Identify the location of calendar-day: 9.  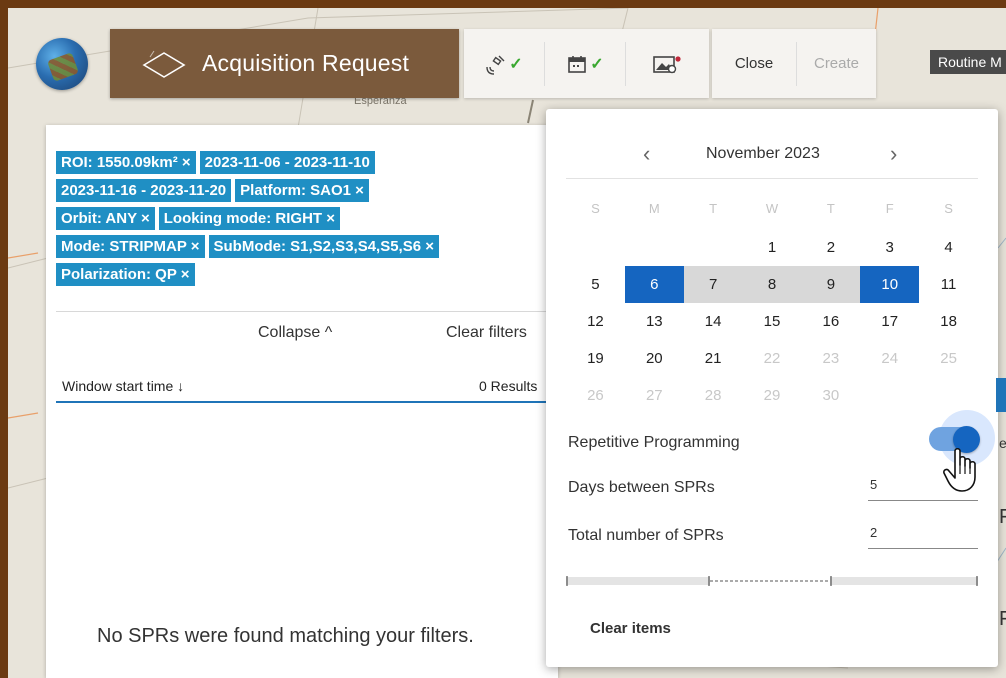
(831, 284).